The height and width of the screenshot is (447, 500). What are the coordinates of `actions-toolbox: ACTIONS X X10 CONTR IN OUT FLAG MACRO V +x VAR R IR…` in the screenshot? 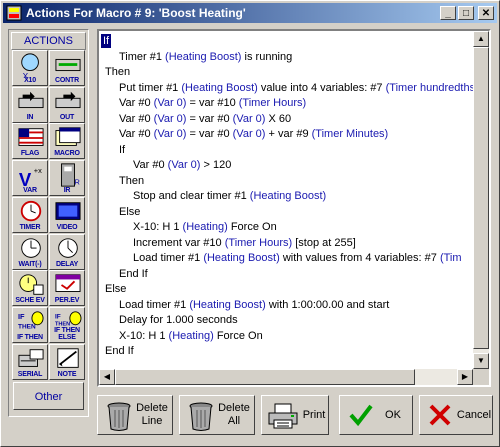 It's located at (48, 223).